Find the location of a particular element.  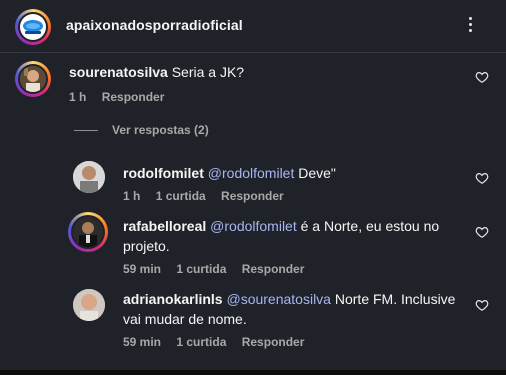

commenter-avatar is located at coordinates (33, 79).